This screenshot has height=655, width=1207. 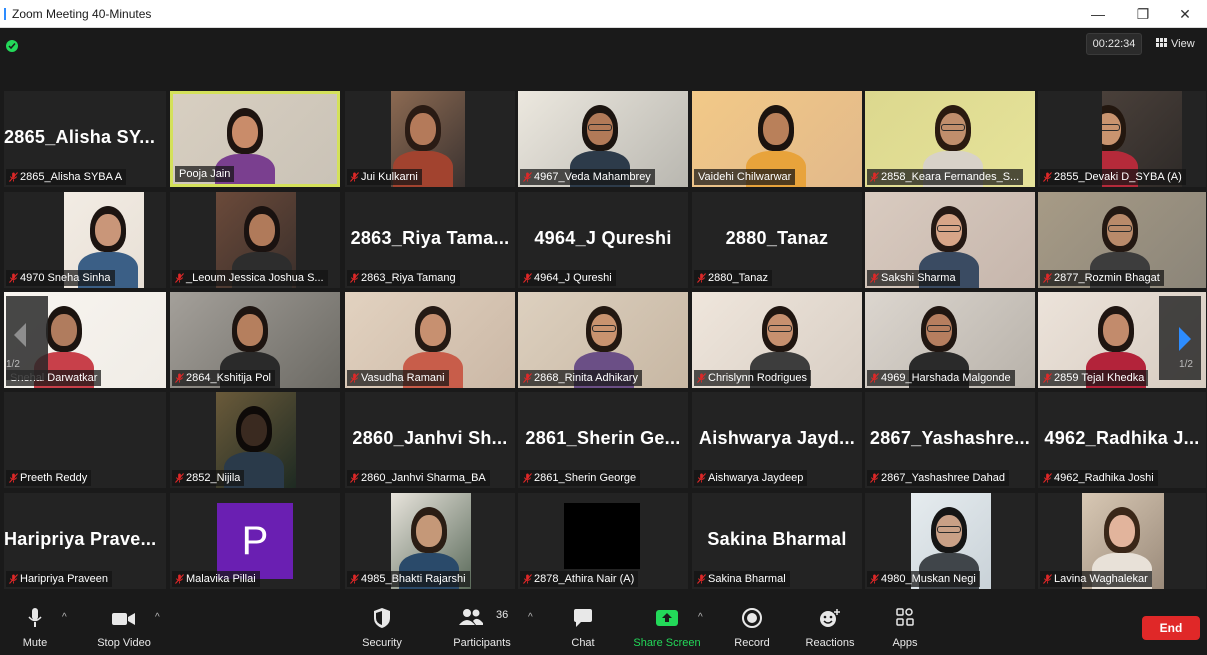 What do you see at coordinates (482, 627) in the screenshot?
I see `participants-button: 36 Participants` at bounding box center [482, 627].